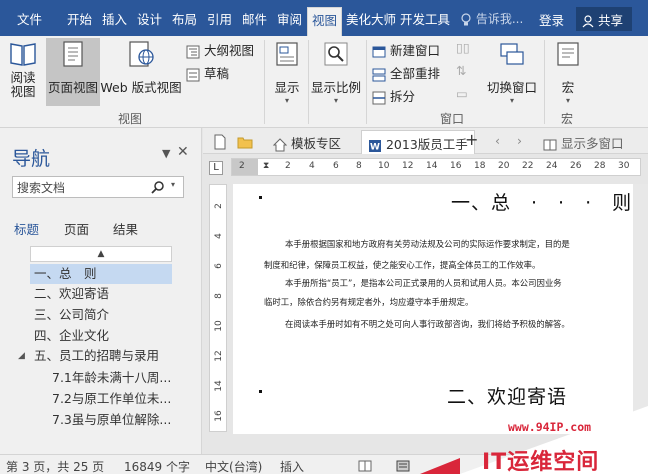  What do you see at coordinates (184, 18) in the screenshot?
I see `tab-layout: 布局` at bounding box center [184, 18].